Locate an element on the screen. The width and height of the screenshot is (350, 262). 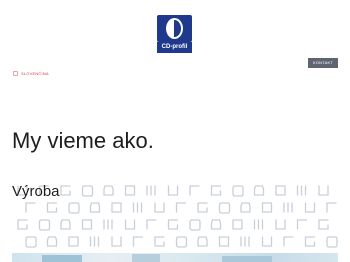
section-title: Výroba is located at coordinates (36, 191).